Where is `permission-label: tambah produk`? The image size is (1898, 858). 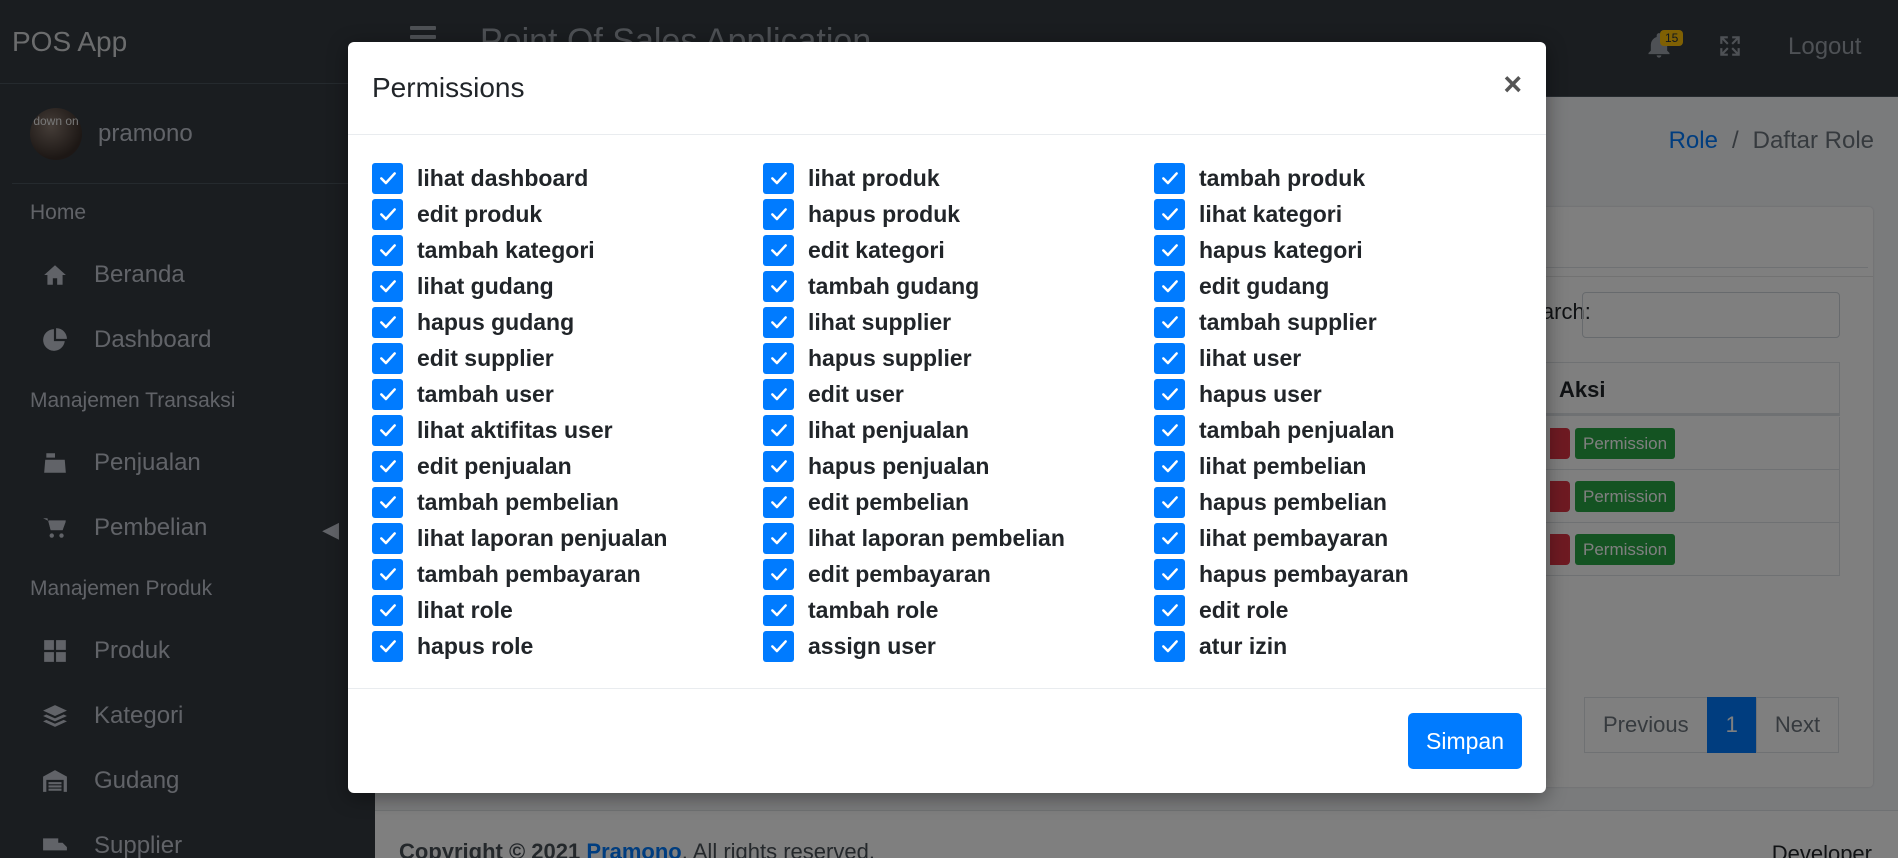
permission-label: tambah produk is located at coordinates (1282, 178).